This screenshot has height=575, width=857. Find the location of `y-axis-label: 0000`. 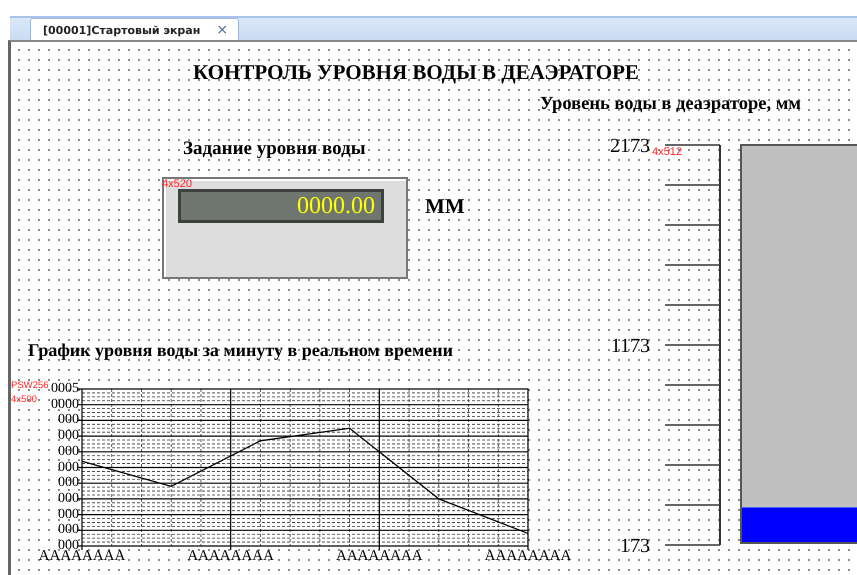

y-axis-label: 0000 is located at coordinates (64, 404).